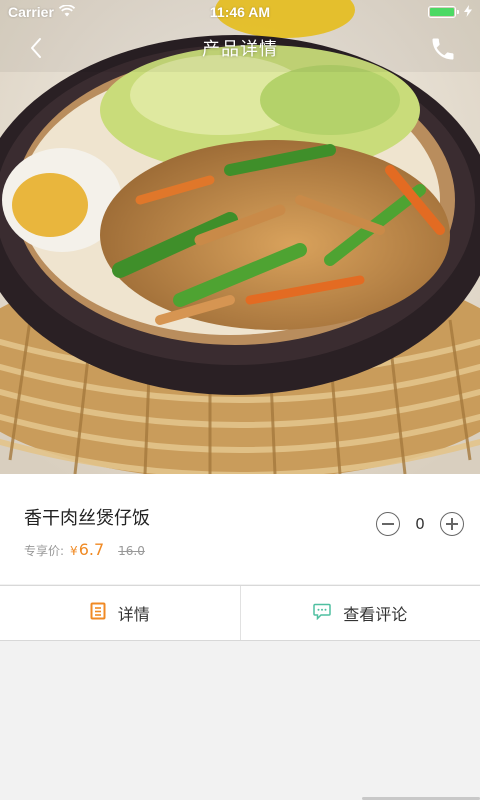 Image resolution: width=480 pixels, height=800 pixels. I want to click on tab-details: 详情, so click(120, 613).